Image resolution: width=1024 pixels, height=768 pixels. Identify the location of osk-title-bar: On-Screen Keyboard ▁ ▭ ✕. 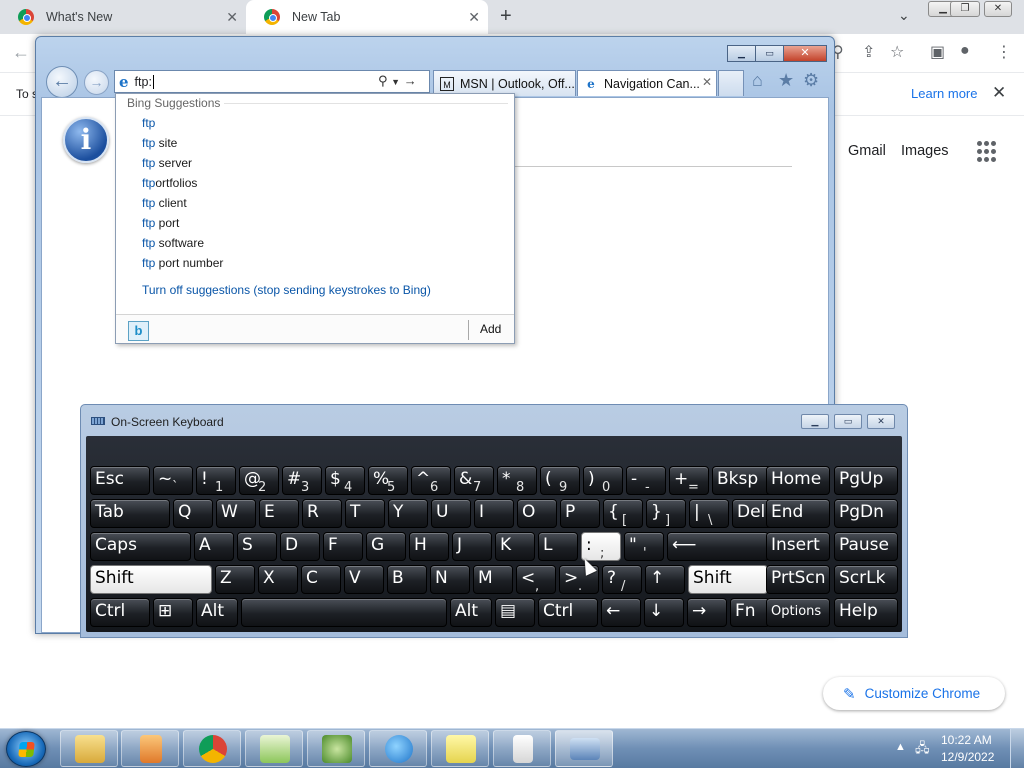
(494, 420).